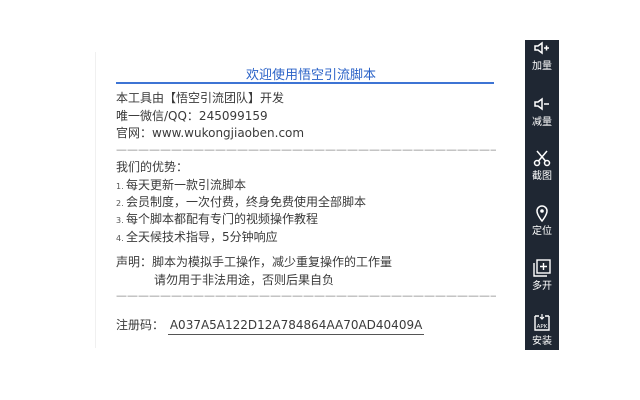  I want to click on volume-down-button: 减量, so click(542, 119).